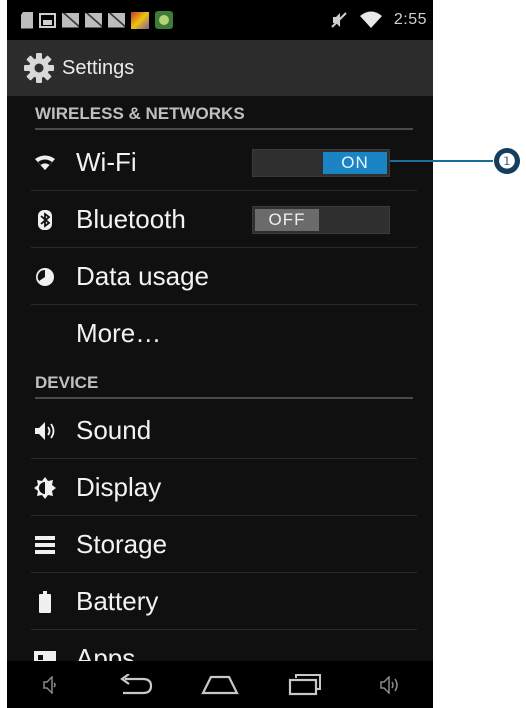  What do you see at coordinates (220, 162) in the screenshot?
I see `settings-item-wifi: Wi-Fi ON` at bounding box center [220, 162].